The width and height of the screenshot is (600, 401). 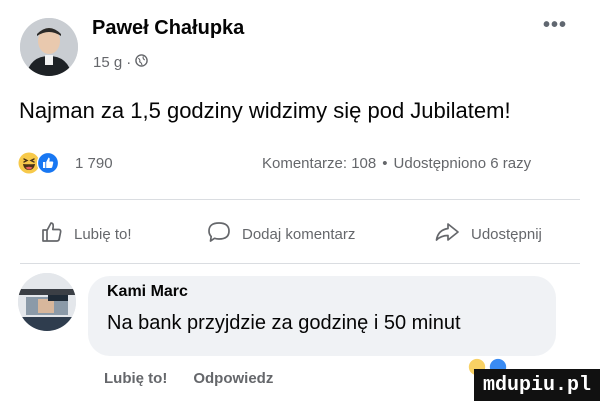 I want to click on post-meta: 15 g ·, so click(x=120, y=62).